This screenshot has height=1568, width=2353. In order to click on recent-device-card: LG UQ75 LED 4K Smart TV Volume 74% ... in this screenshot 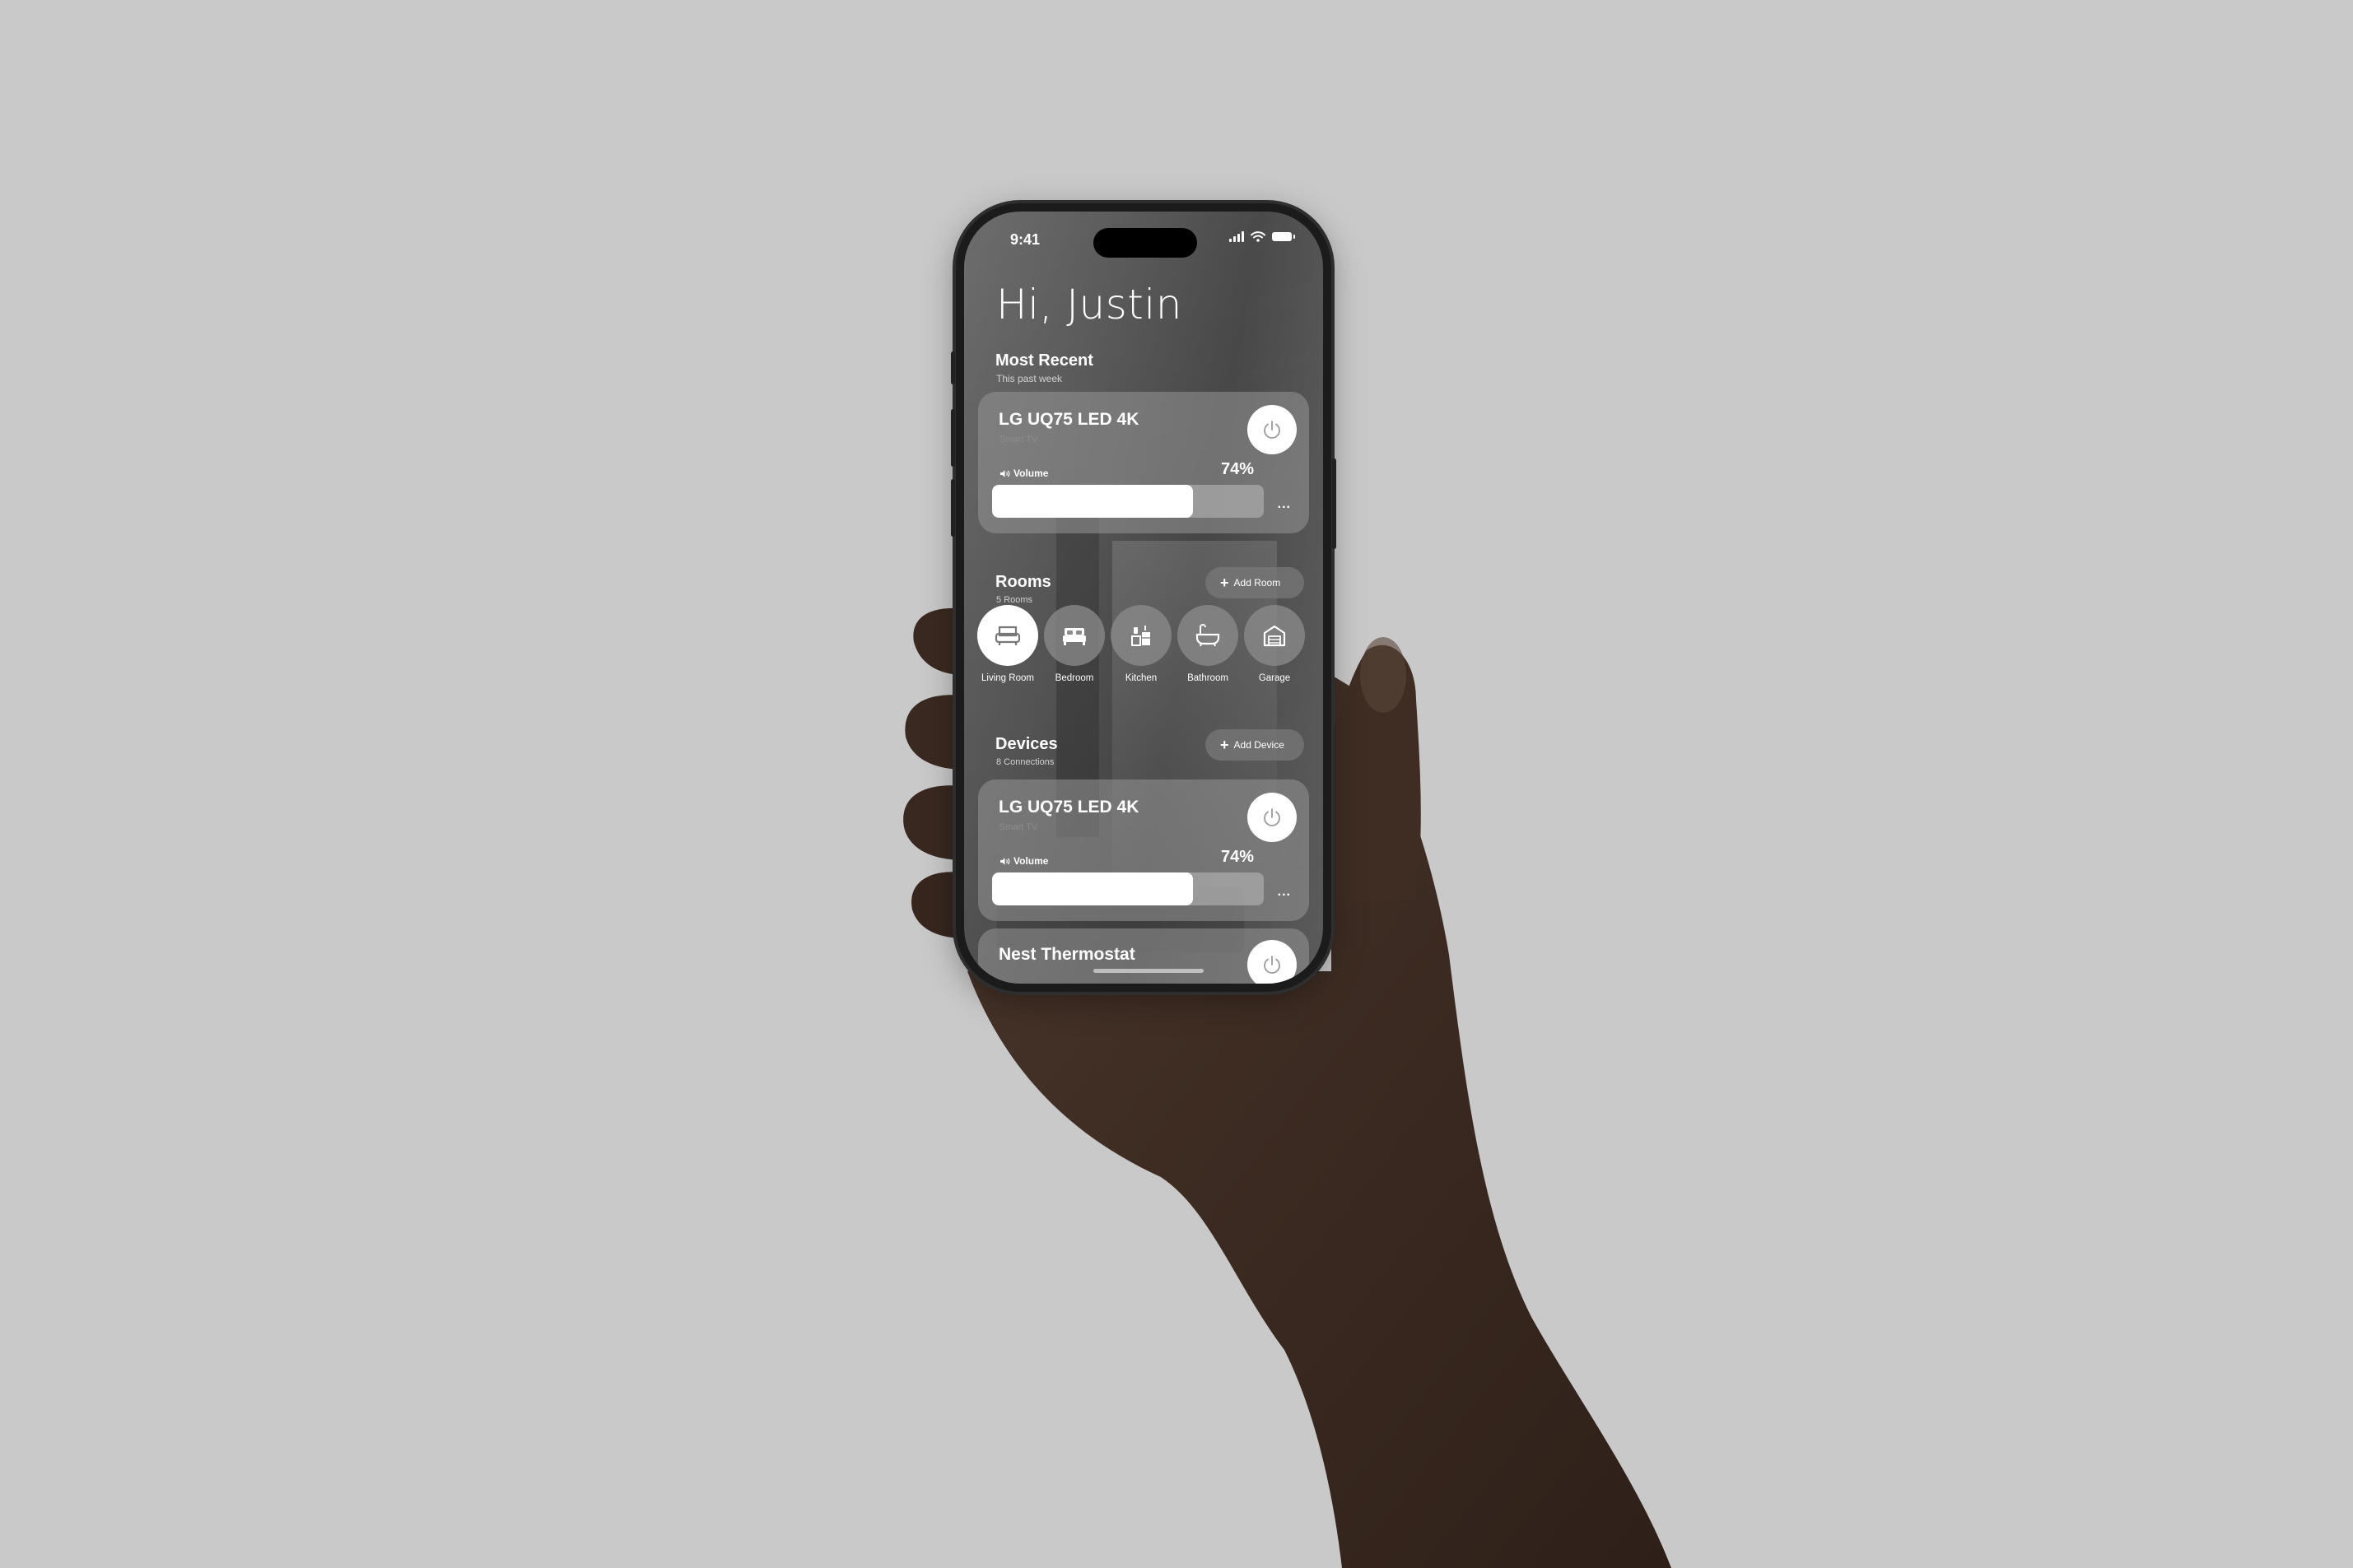, I will do `click(1144, 462)`.